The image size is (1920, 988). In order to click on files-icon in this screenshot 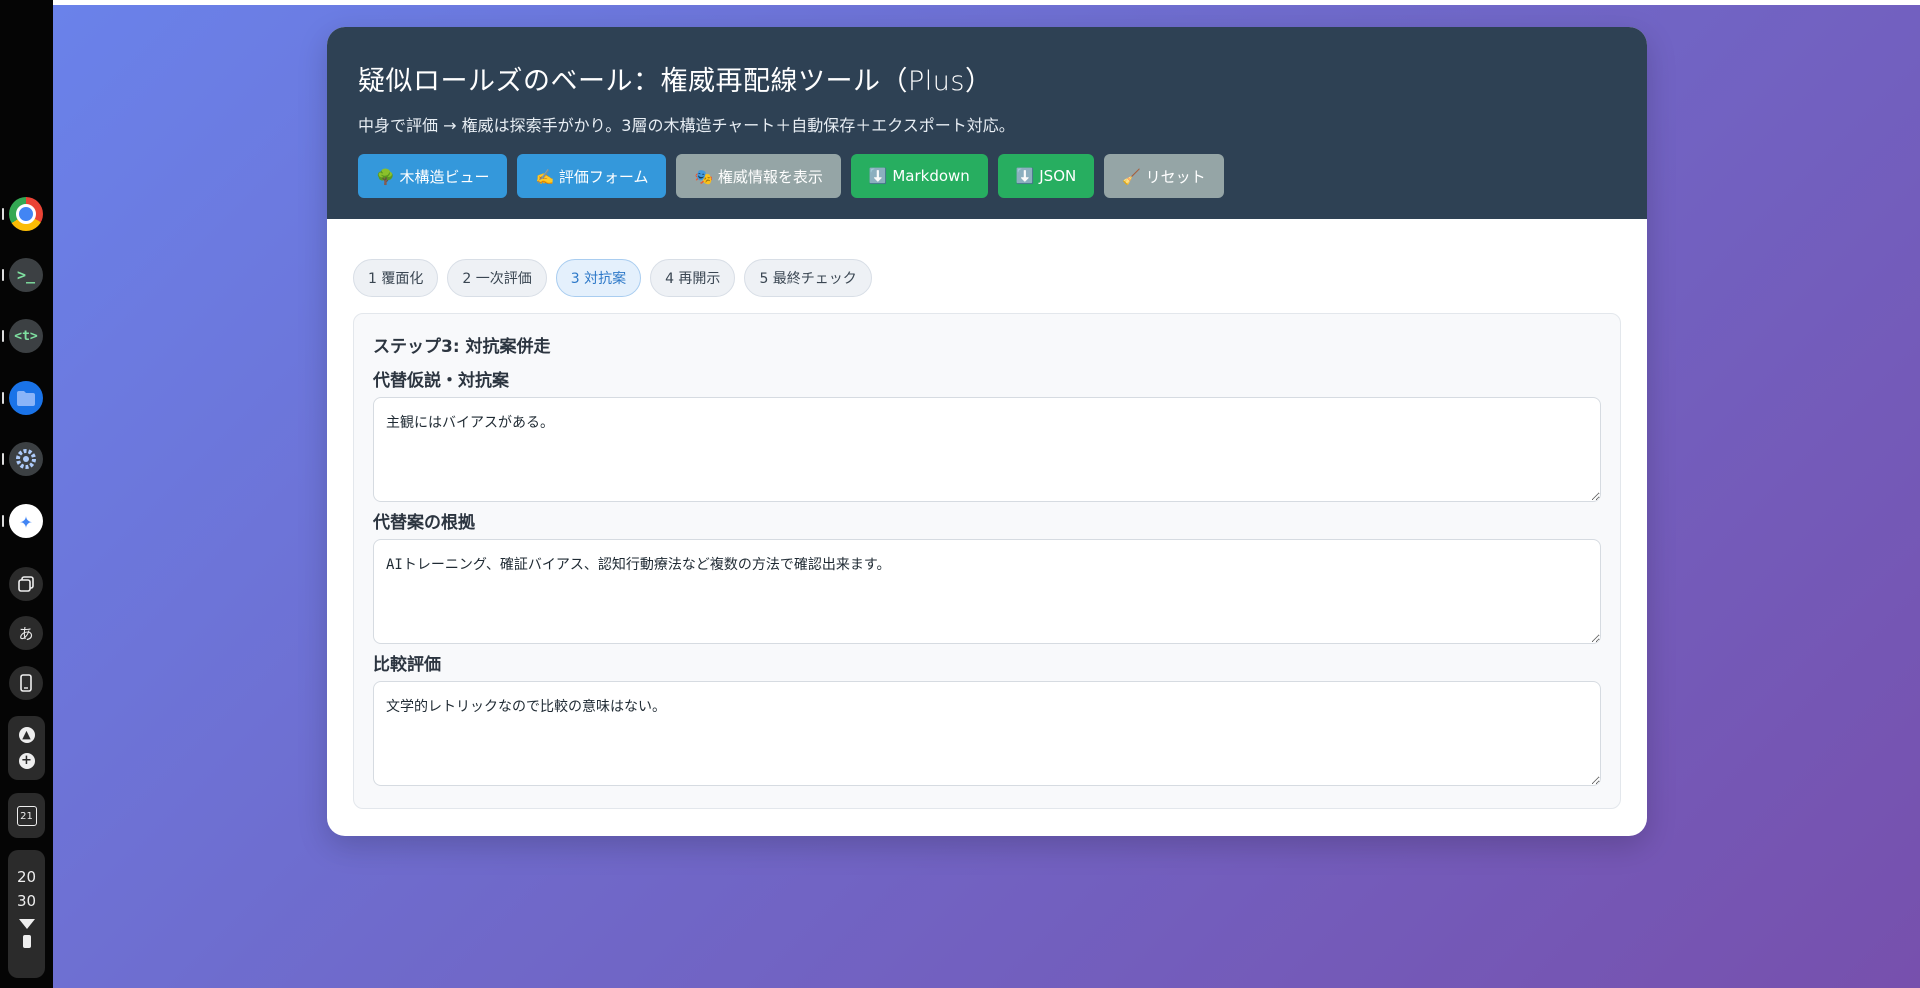, I will do `click(26, 398)`.